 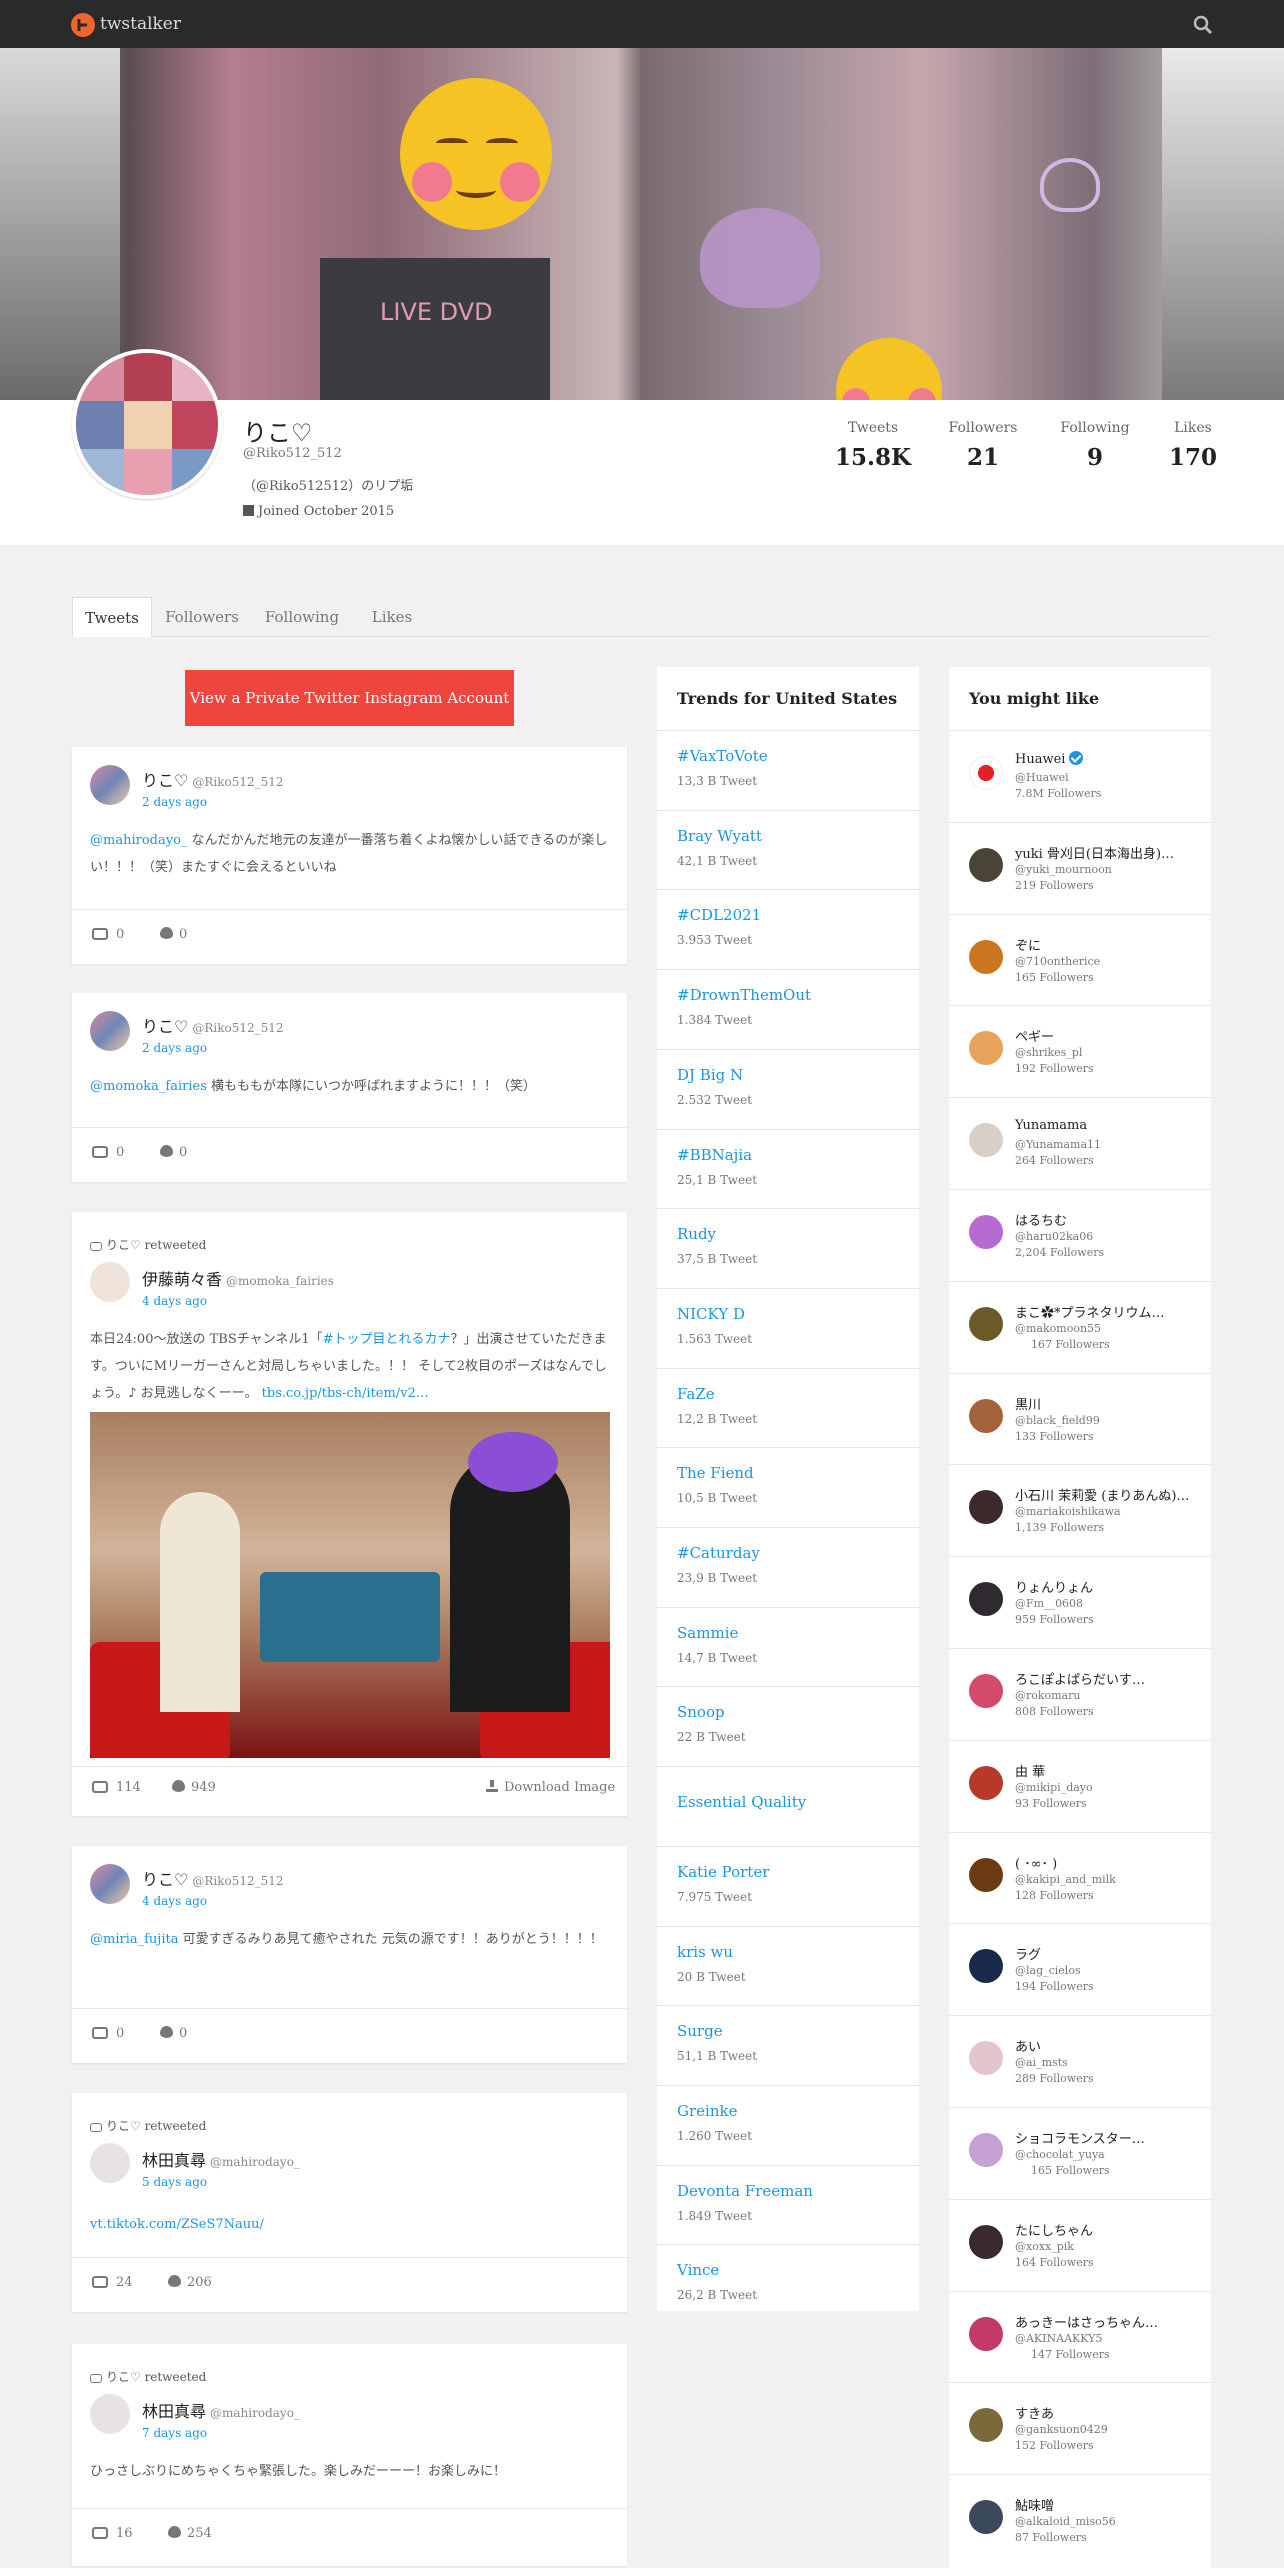 I want to click on suggested-name: ラグ, so click(x=1028, y=1953).